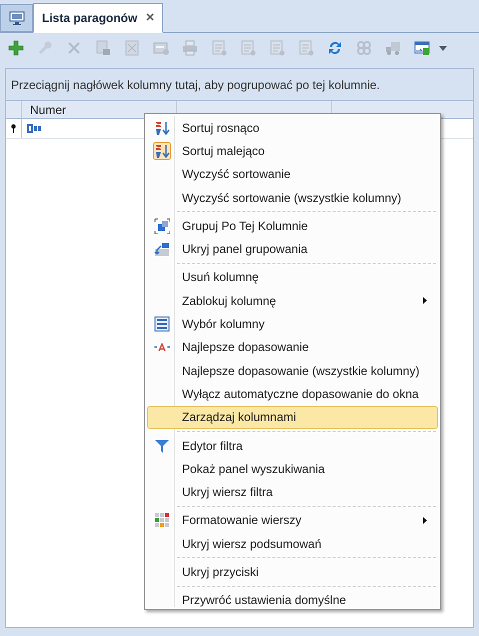 The height and width of the screenshot is (636, 479). I want to click on menu-item: Przywróć ustawienia domyślne, so click(292, 600).